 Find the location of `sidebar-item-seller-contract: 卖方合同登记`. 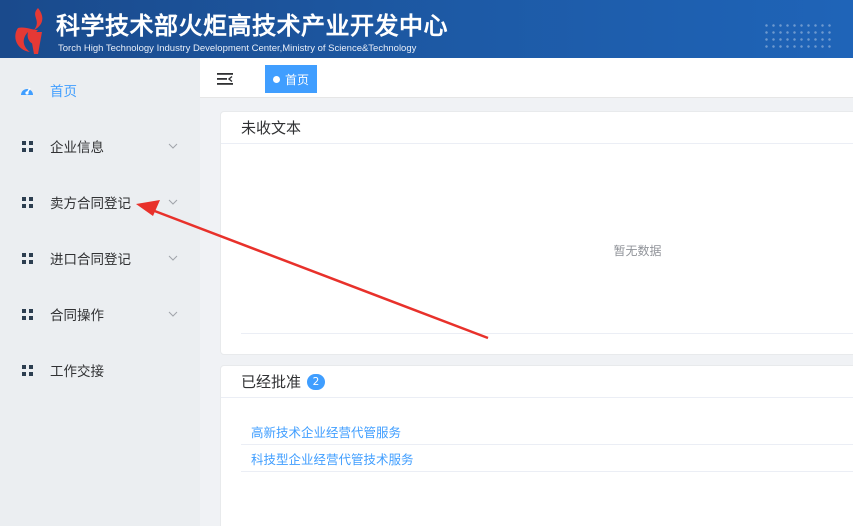

sidebar-item-seller-contract: 卖方合同登记 is located at coordinates (100, 202).